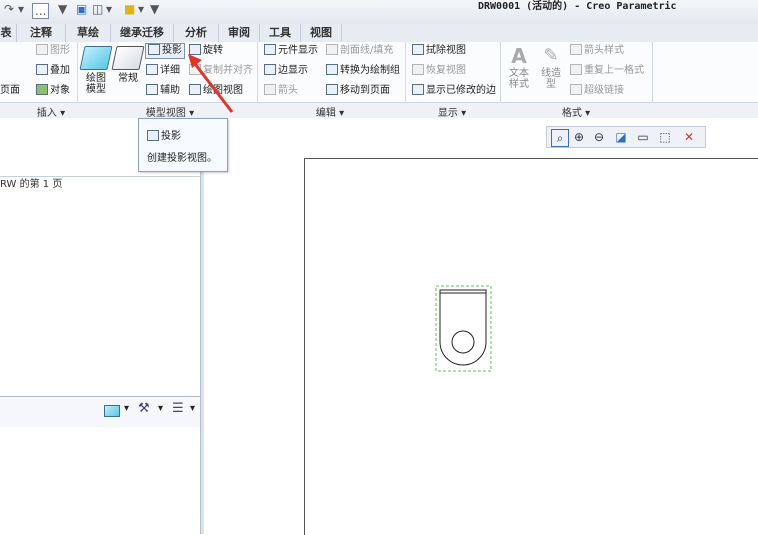 The width and height of the screenshot is (758, 535). What do you see at coordinates (358, 91) in the screenshot?
I see `move-to-sheet-button: 移动到页面` at bounding box center [358, 91].